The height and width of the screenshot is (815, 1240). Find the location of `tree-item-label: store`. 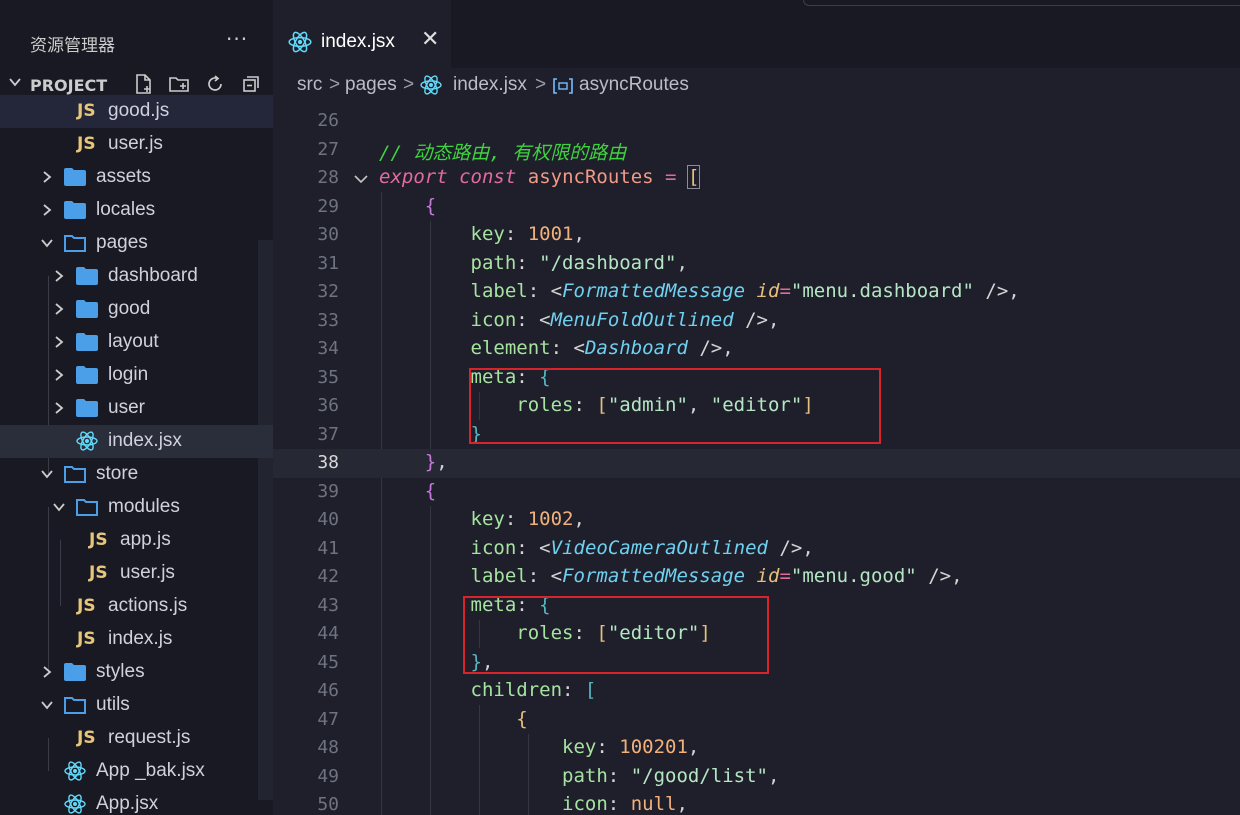

tree-item-label: store is located at coordinates (117, 473).